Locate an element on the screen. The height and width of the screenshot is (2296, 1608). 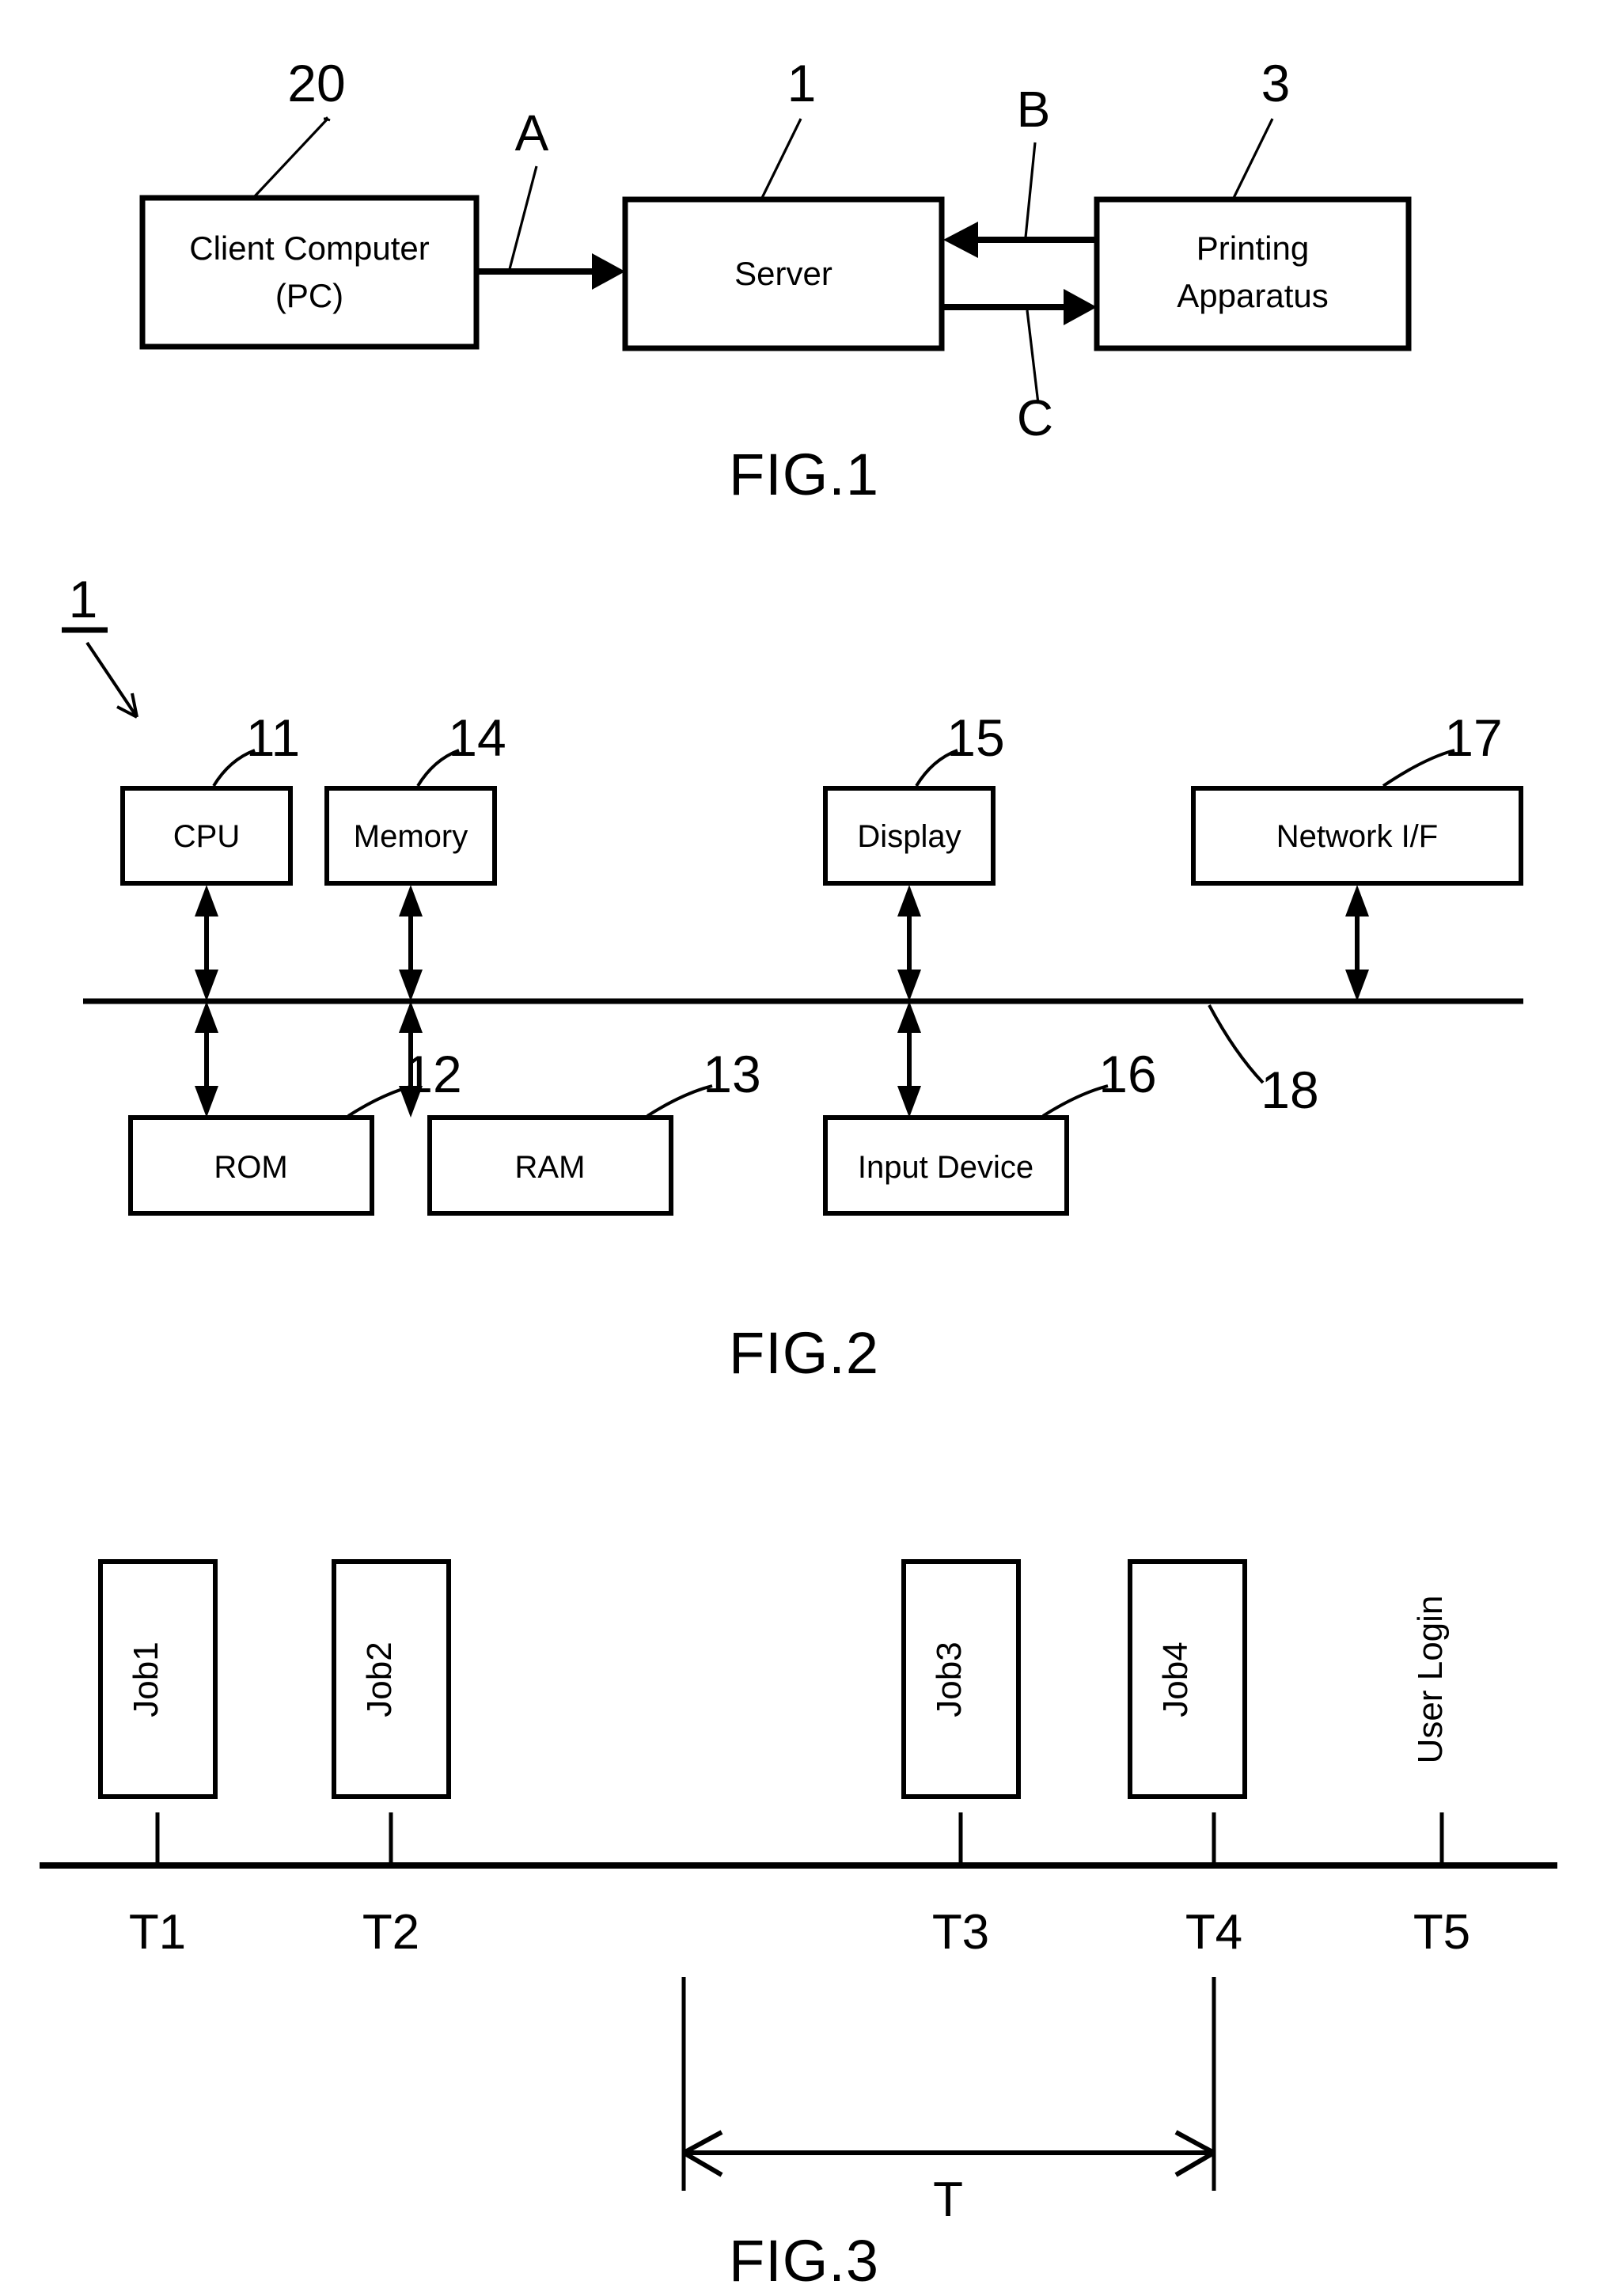
client-computer-box is located at coordinates (309, 272).